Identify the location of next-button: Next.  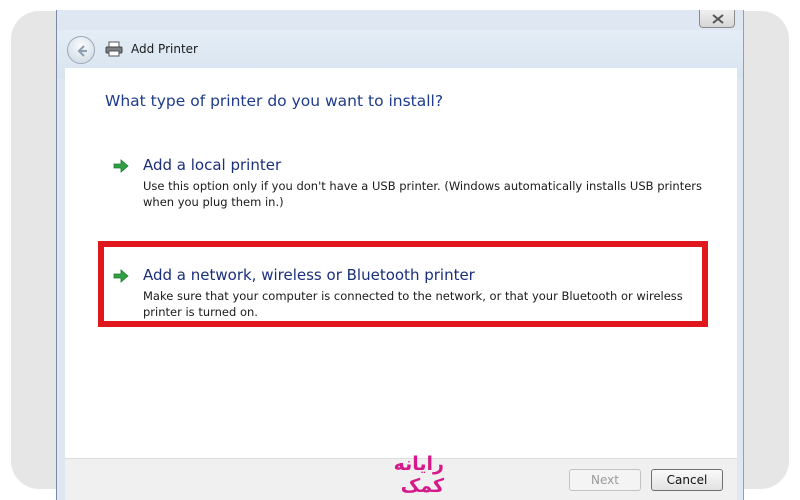
(605, 480).